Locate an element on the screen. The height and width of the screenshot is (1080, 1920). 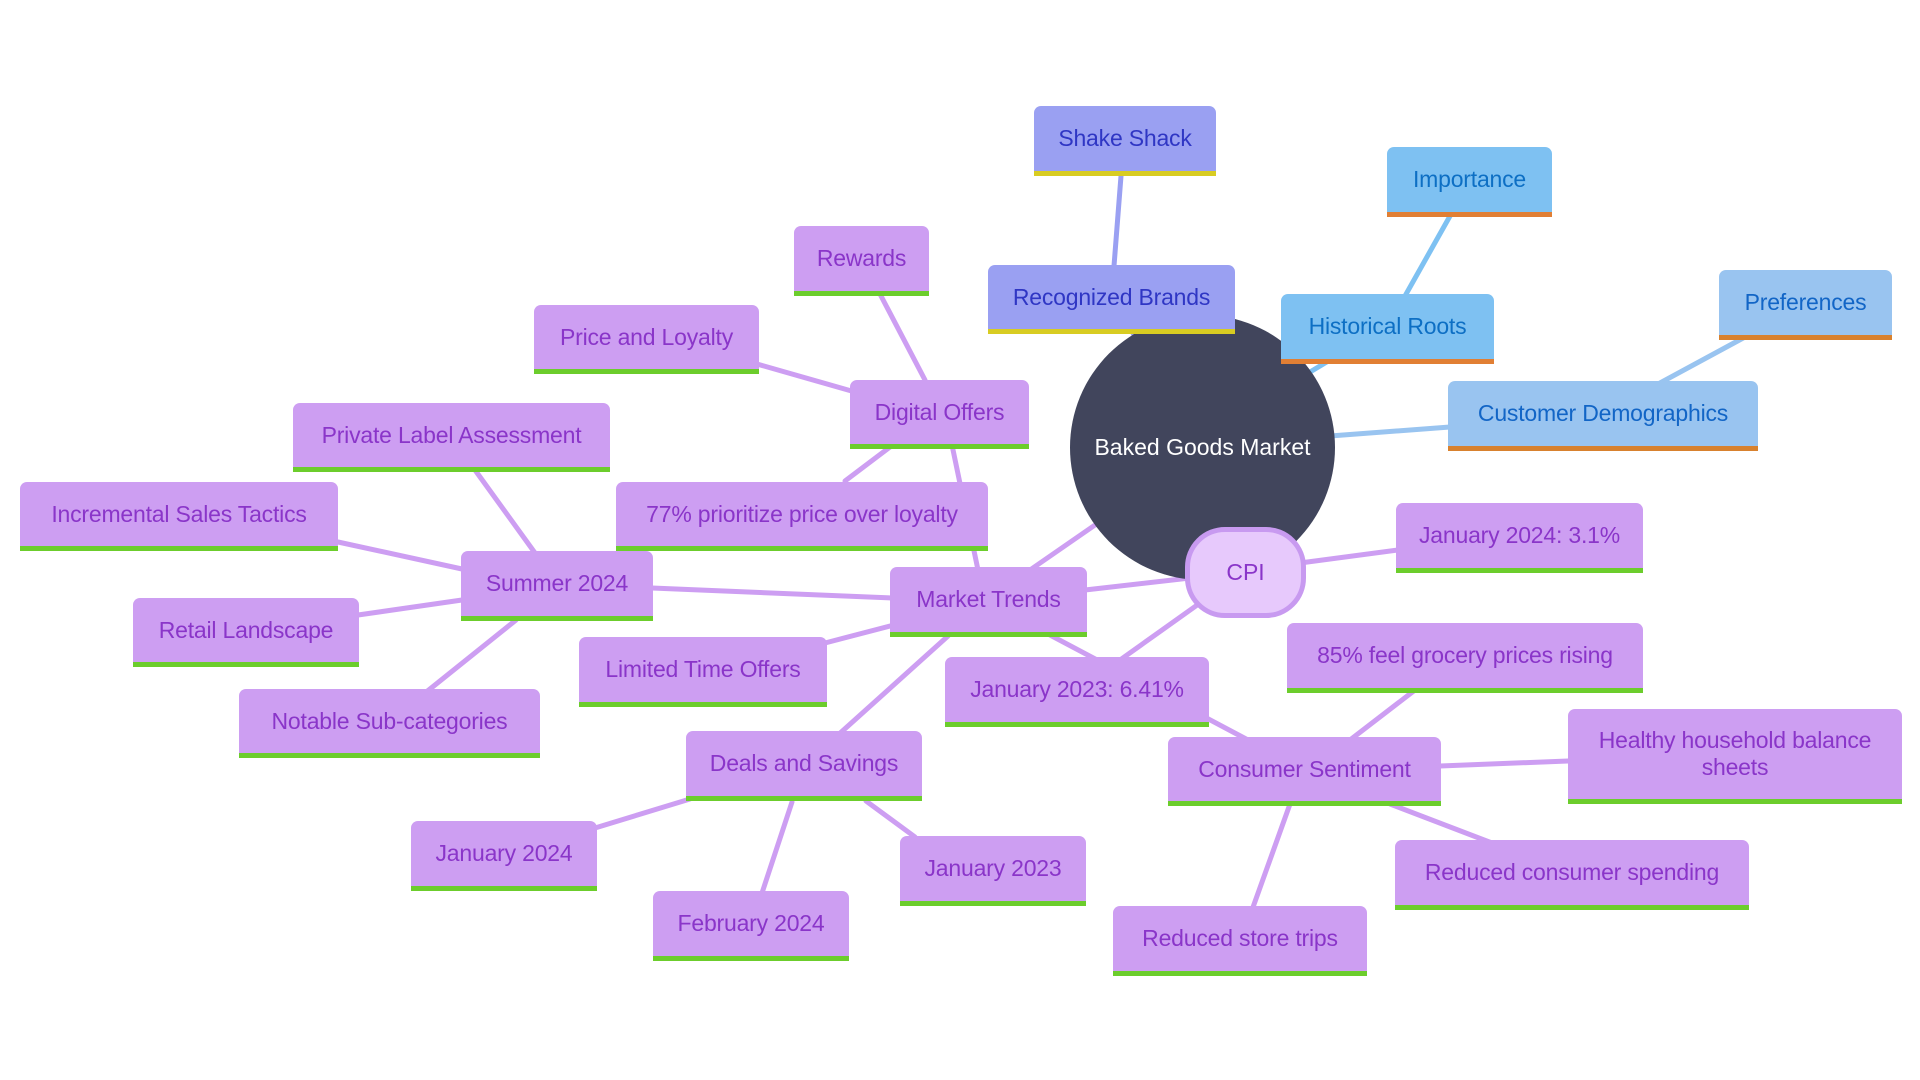
node-label: January 2024: 3.1% is located at coordinates (1519, 535).